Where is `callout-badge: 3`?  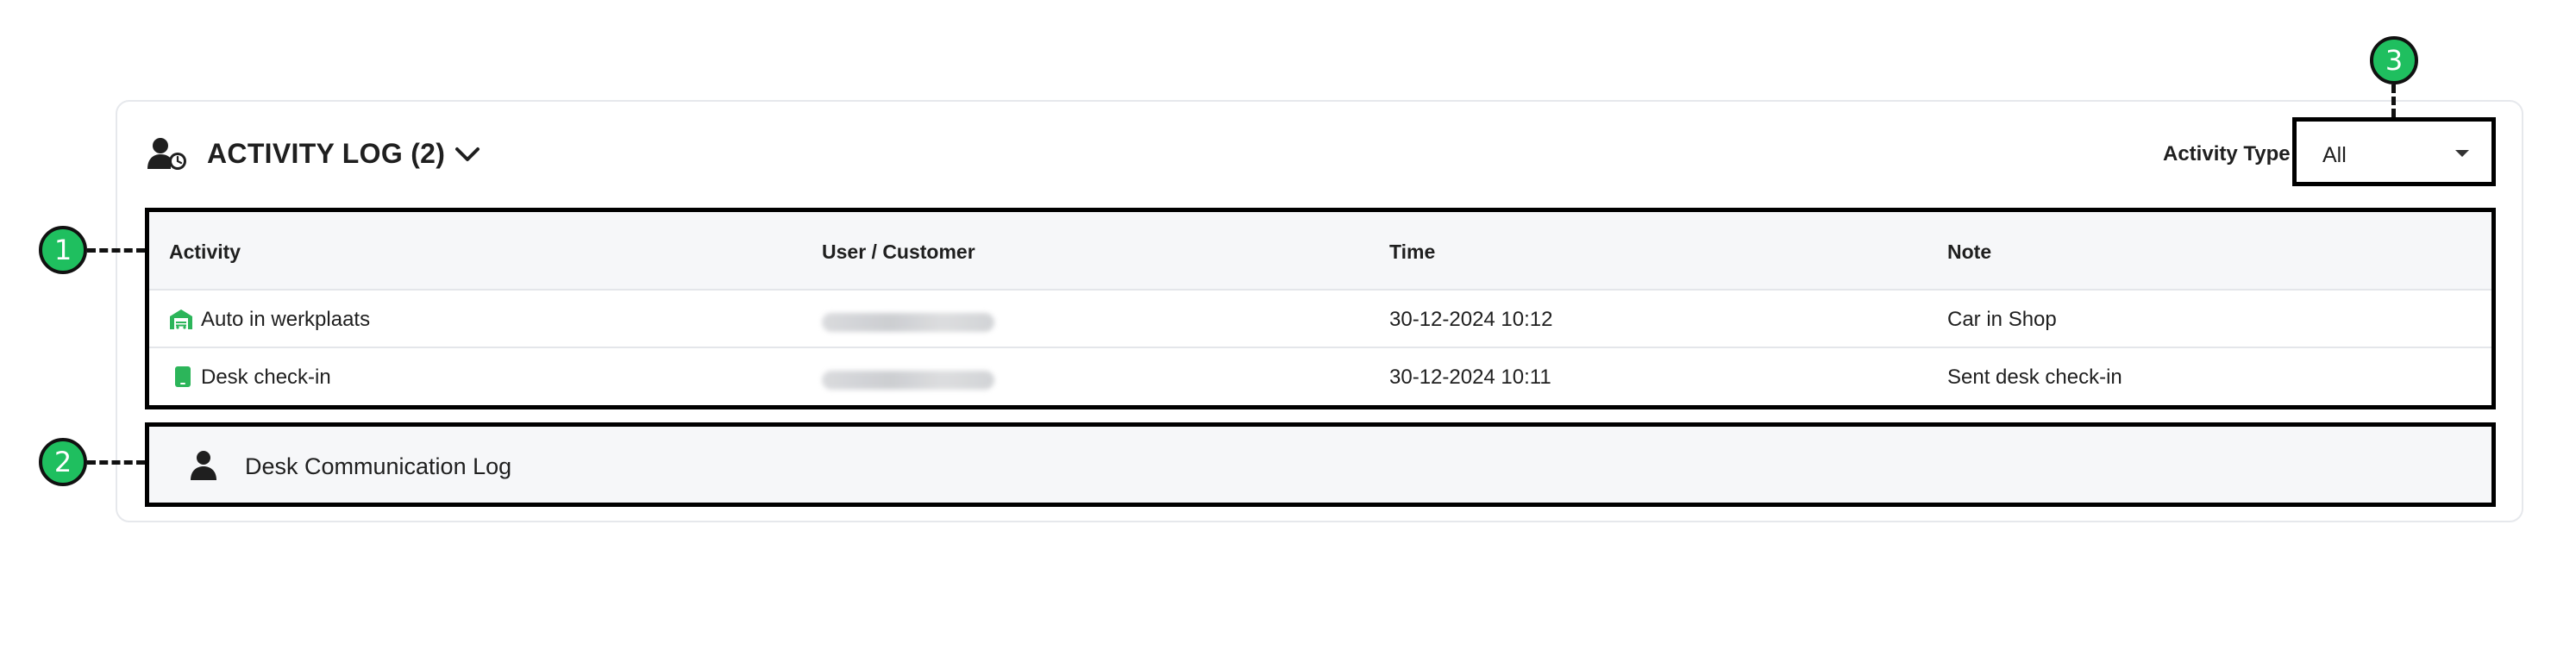
callout-badge: 3 is located at coordinates (2394, 60).